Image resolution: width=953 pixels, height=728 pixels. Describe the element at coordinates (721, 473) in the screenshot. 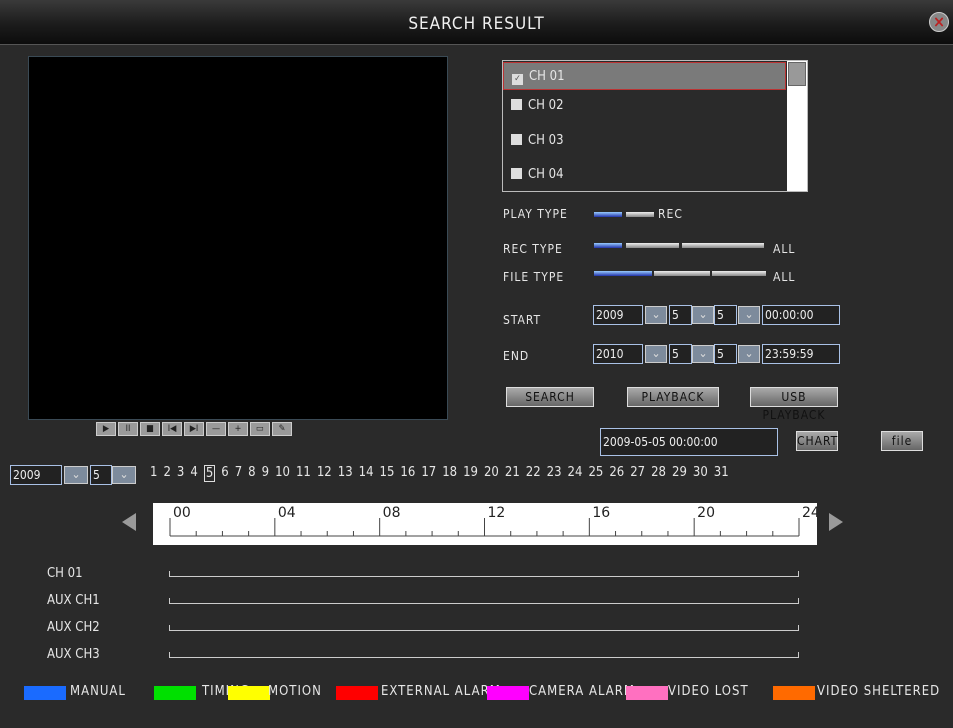

I see `day-item: 31` at that location.